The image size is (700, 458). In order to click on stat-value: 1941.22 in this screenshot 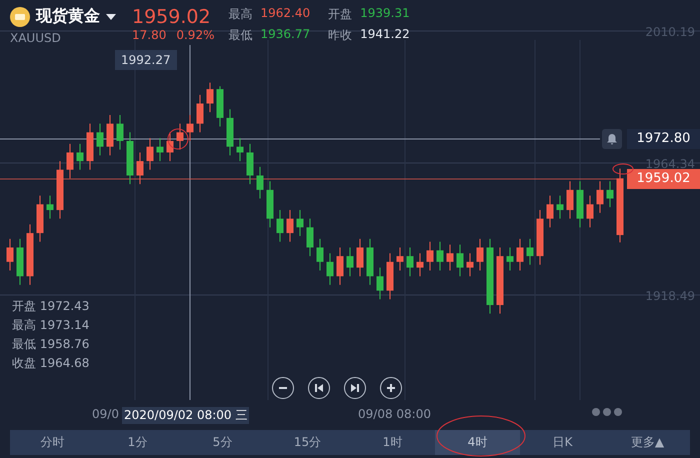, I will do `click(385, 35)`.